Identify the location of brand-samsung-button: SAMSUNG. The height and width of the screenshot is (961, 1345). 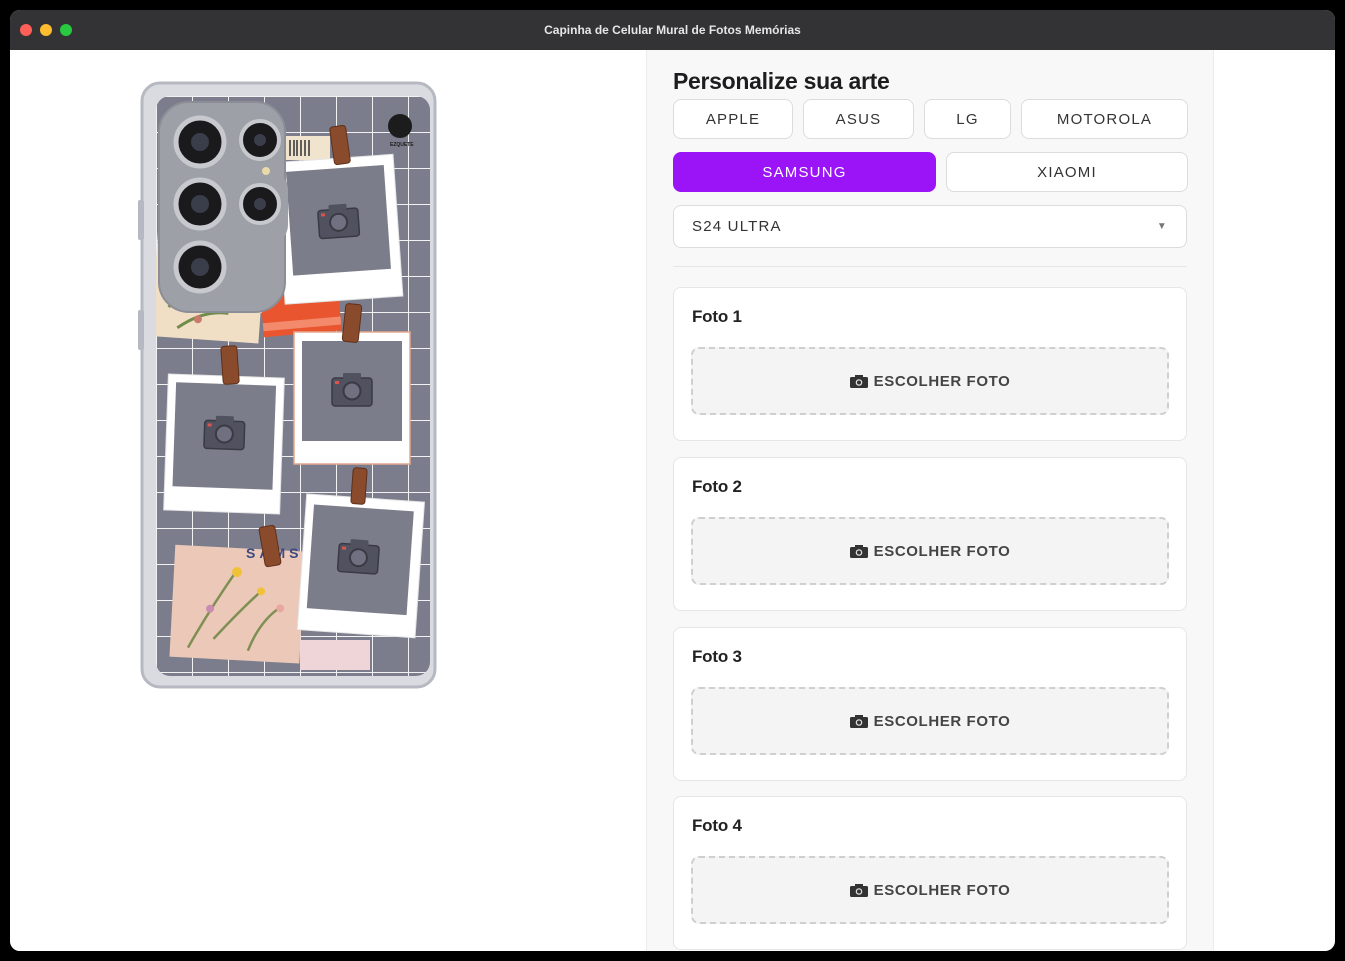
(804, 172).